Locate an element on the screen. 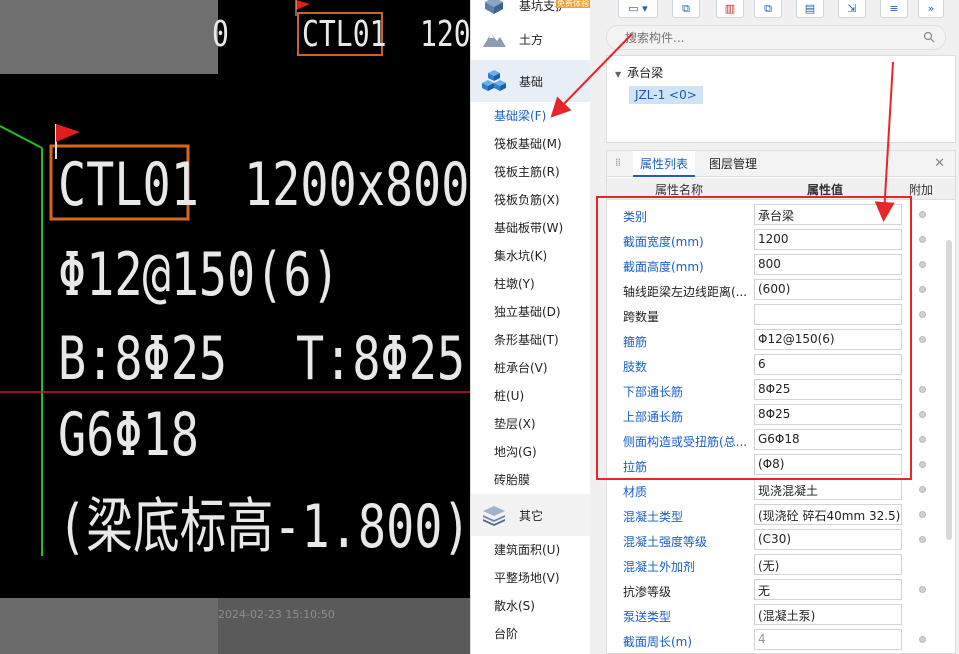  property-row: 混凝土强度等级 (C30) is located at coordinates (781, 539).